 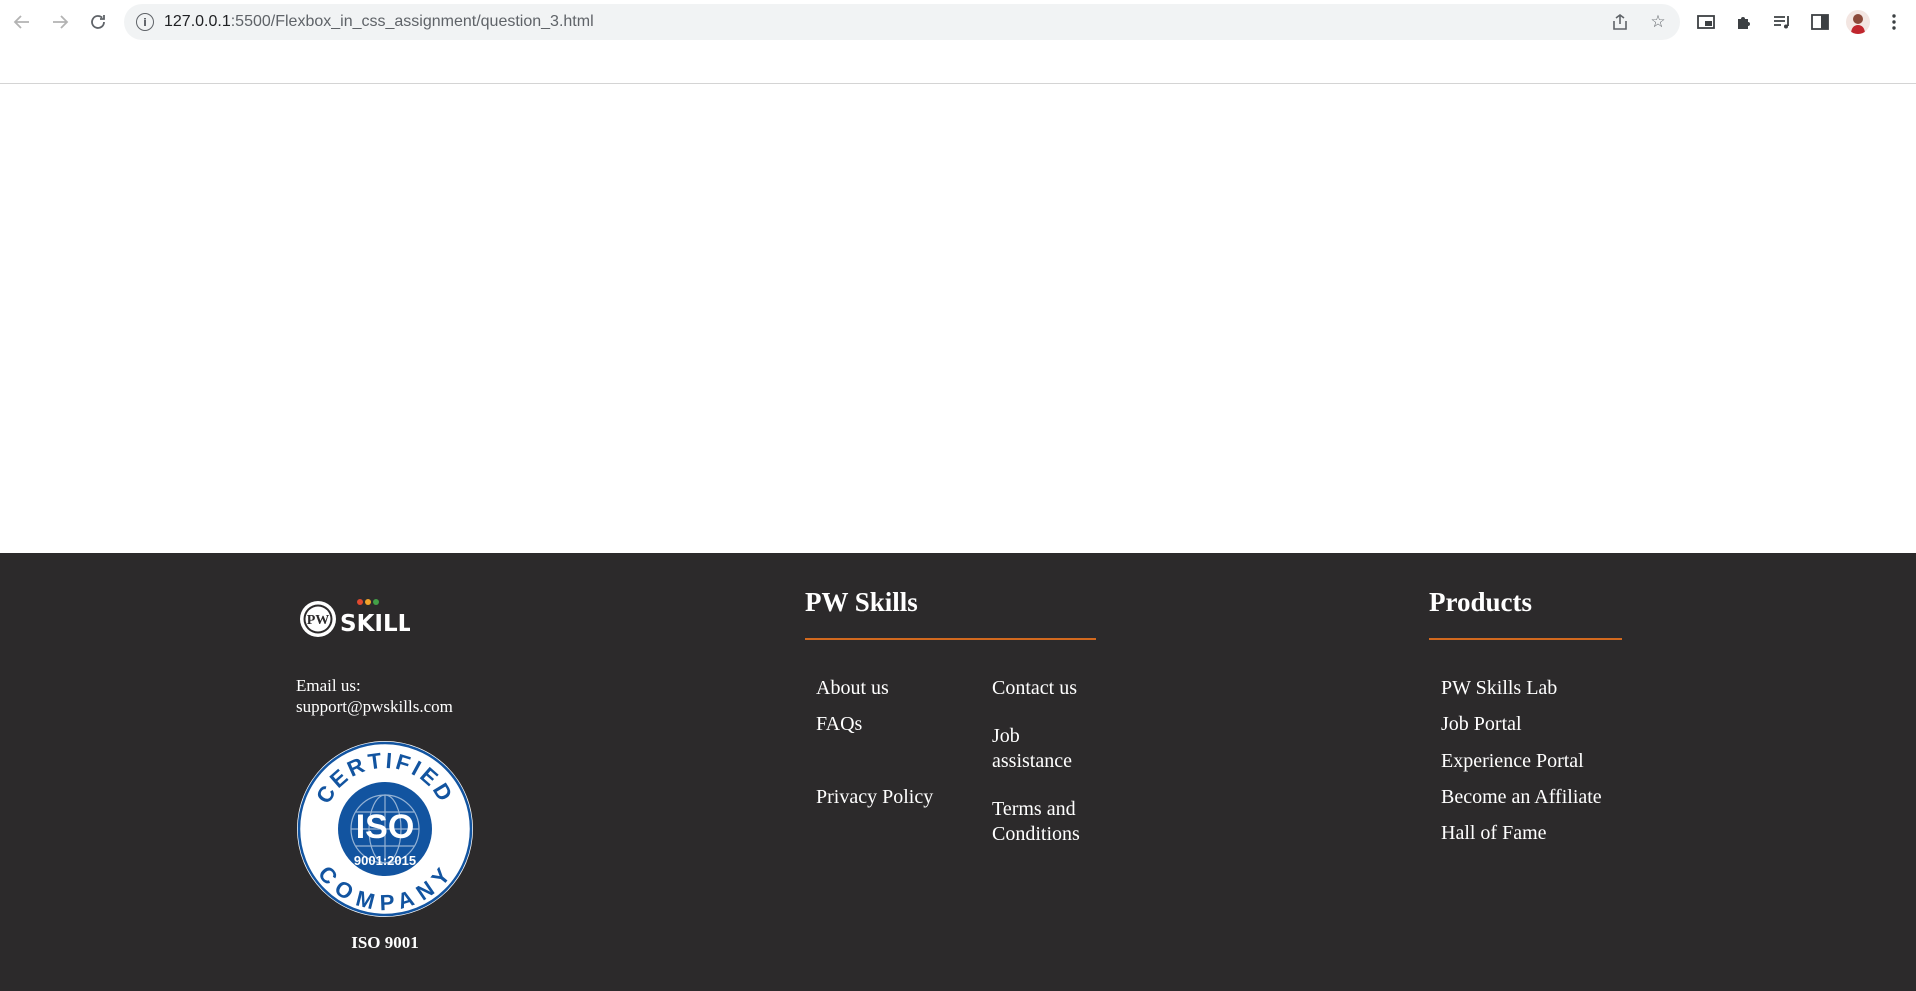 I want to click on reload-icon, so click(x=98, y=22).